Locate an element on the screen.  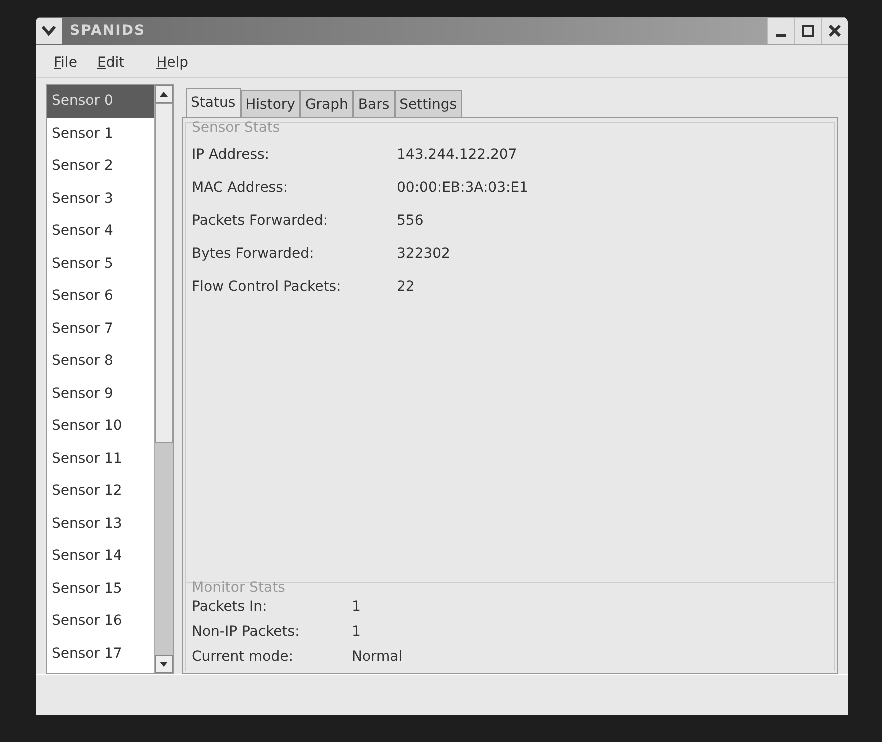
stat-value: 00:00:EB:3A:03:E1 is located at coordinates (463, 188).